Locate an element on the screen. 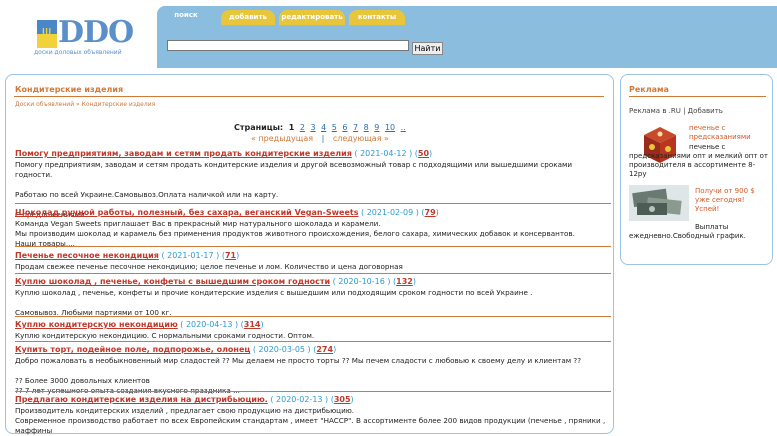 Image resolution: width=777 pixels, height=436 pixels. listing-date: ( 2020-03-05 ) is located at coordinates (281, 349).